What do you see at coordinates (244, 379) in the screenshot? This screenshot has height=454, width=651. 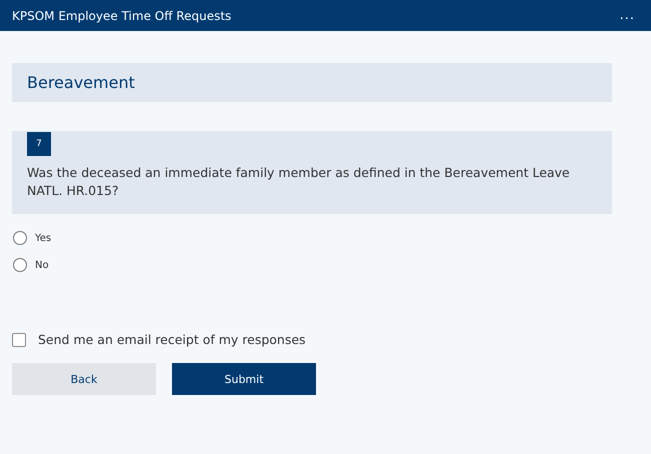 I see `submit-button: Submit` at bounding box center [244, 379].